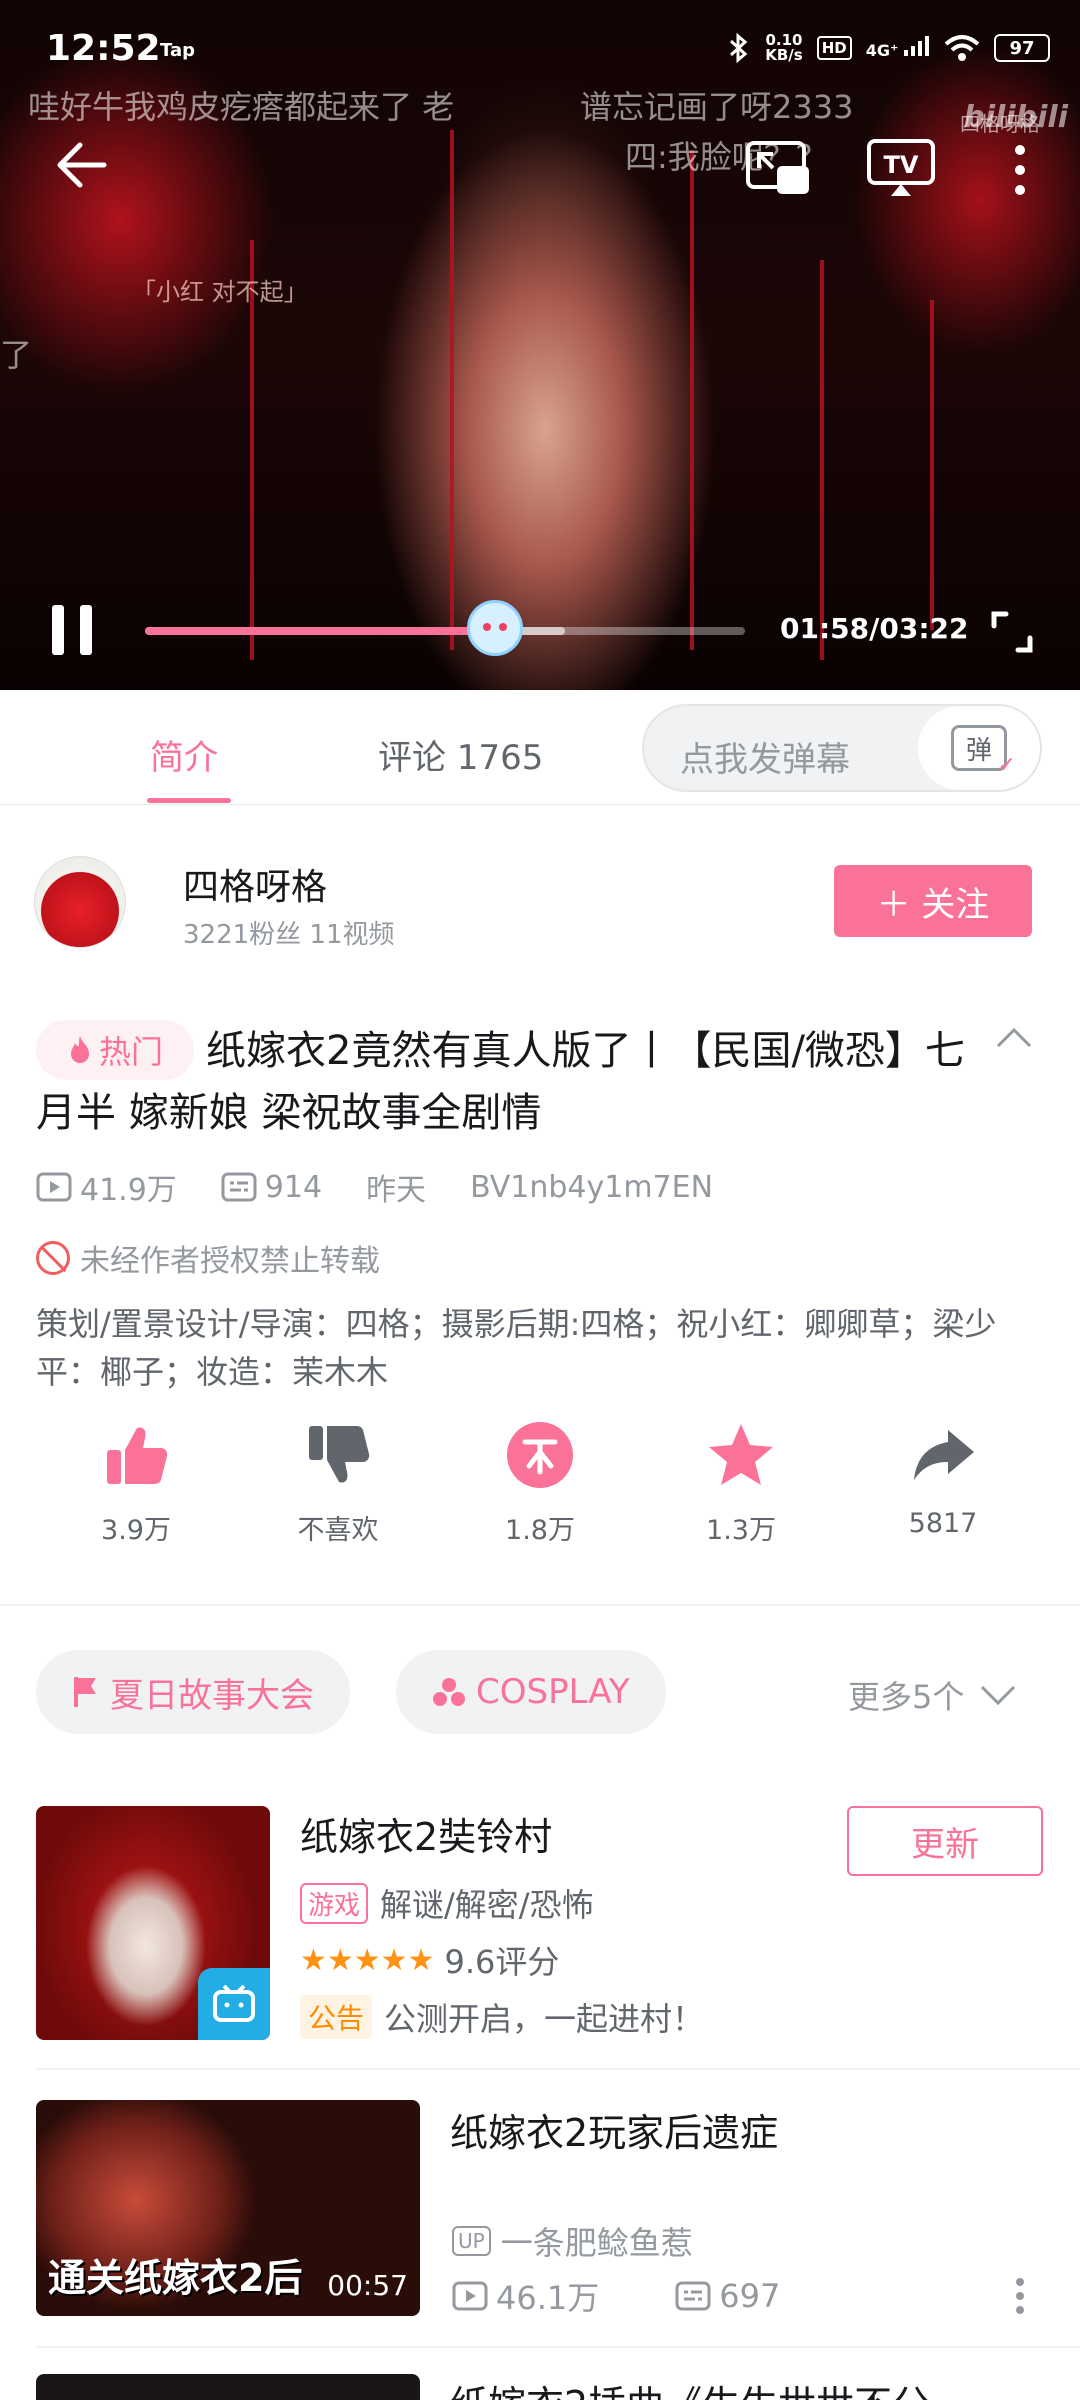  What do you see at coordinates (85, 1692) in the screenshot?
I see `flag-icon` at bounding box center [85, 1692].